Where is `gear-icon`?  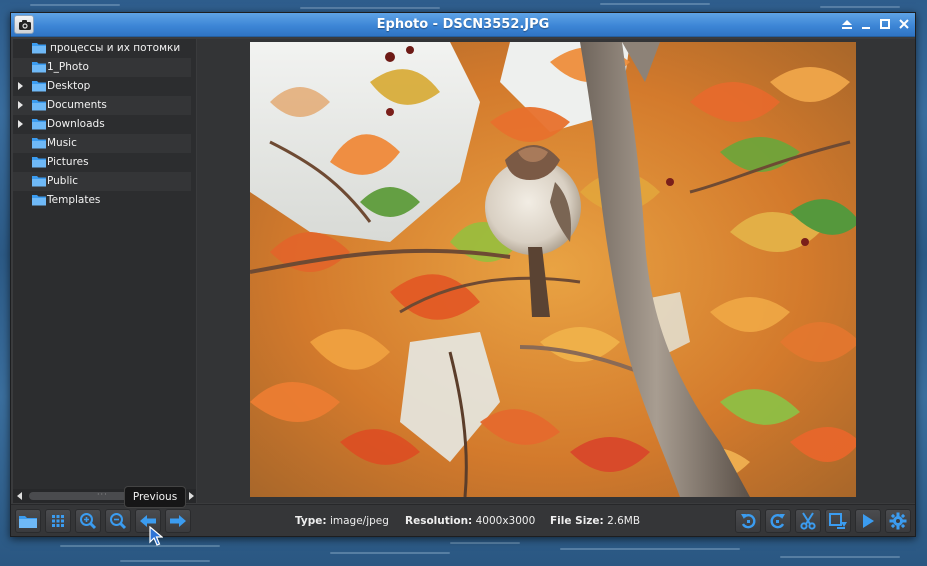 gear-icon is located at coordinates (898, 521).